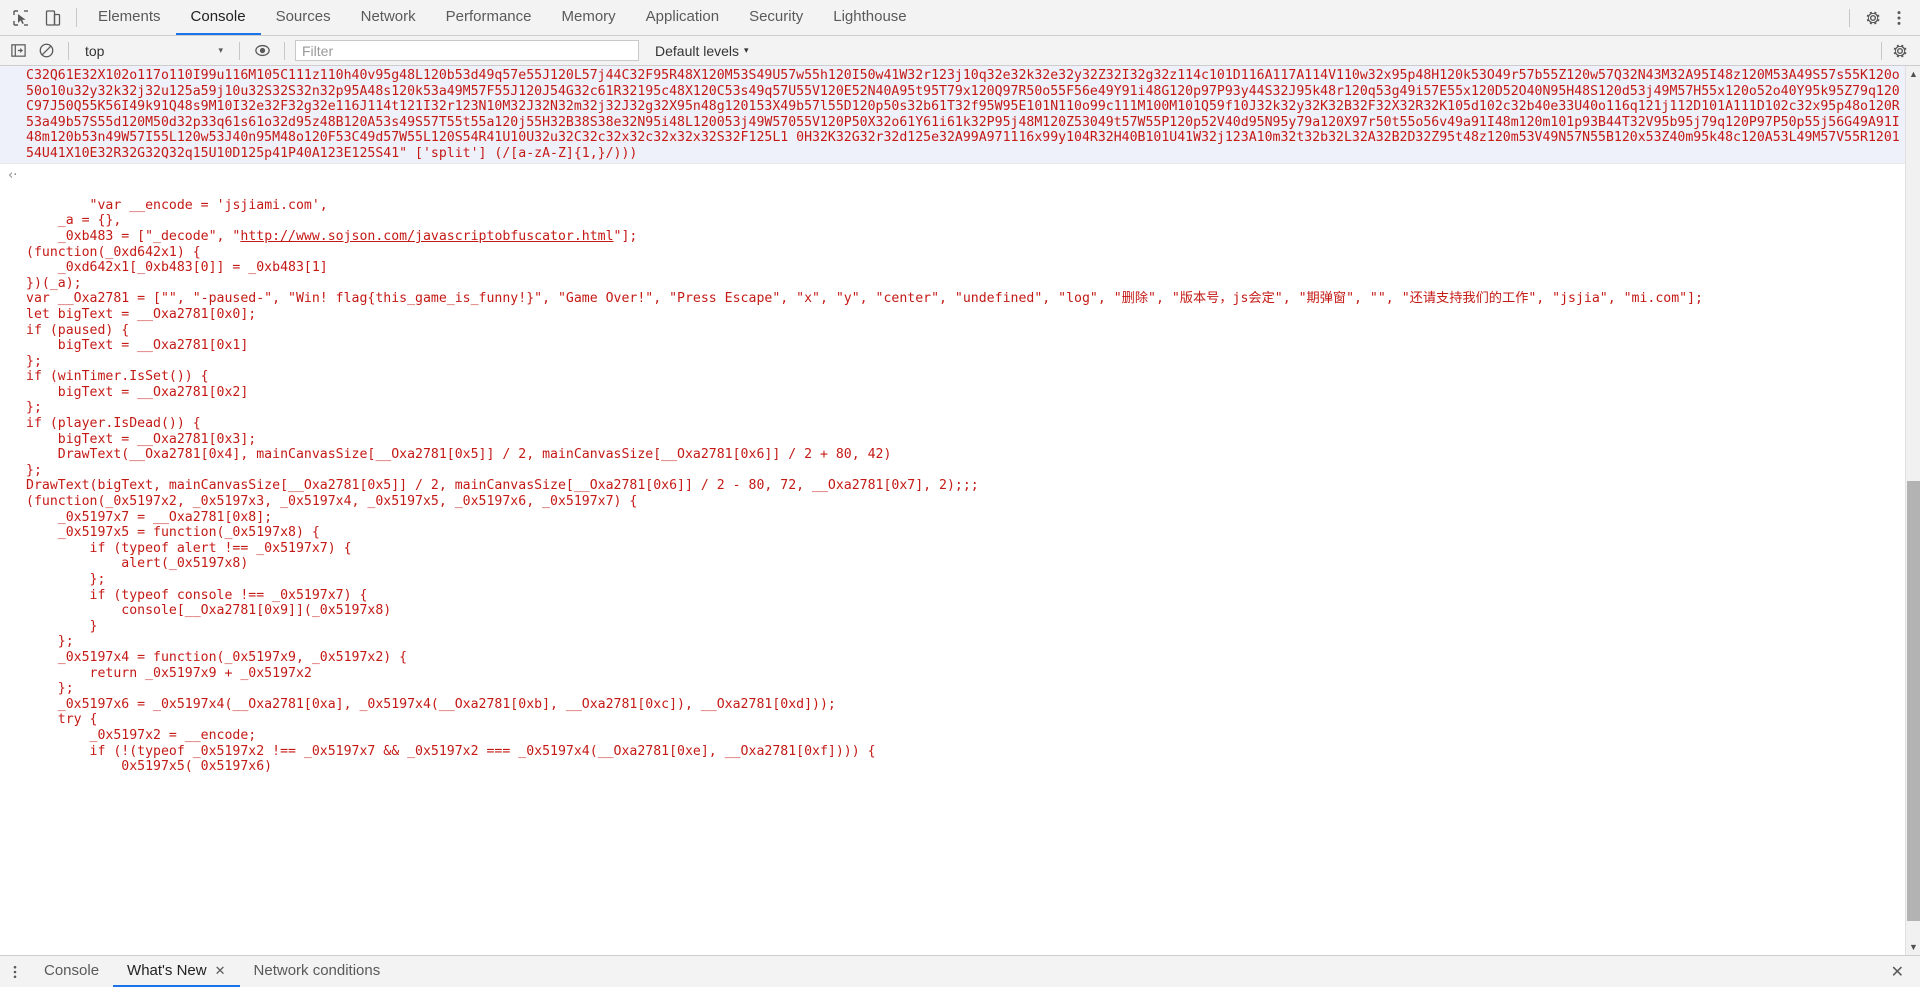 This screenshot has height=987, width=1920. I want to click on tab-network: Network, so click(388, 17).